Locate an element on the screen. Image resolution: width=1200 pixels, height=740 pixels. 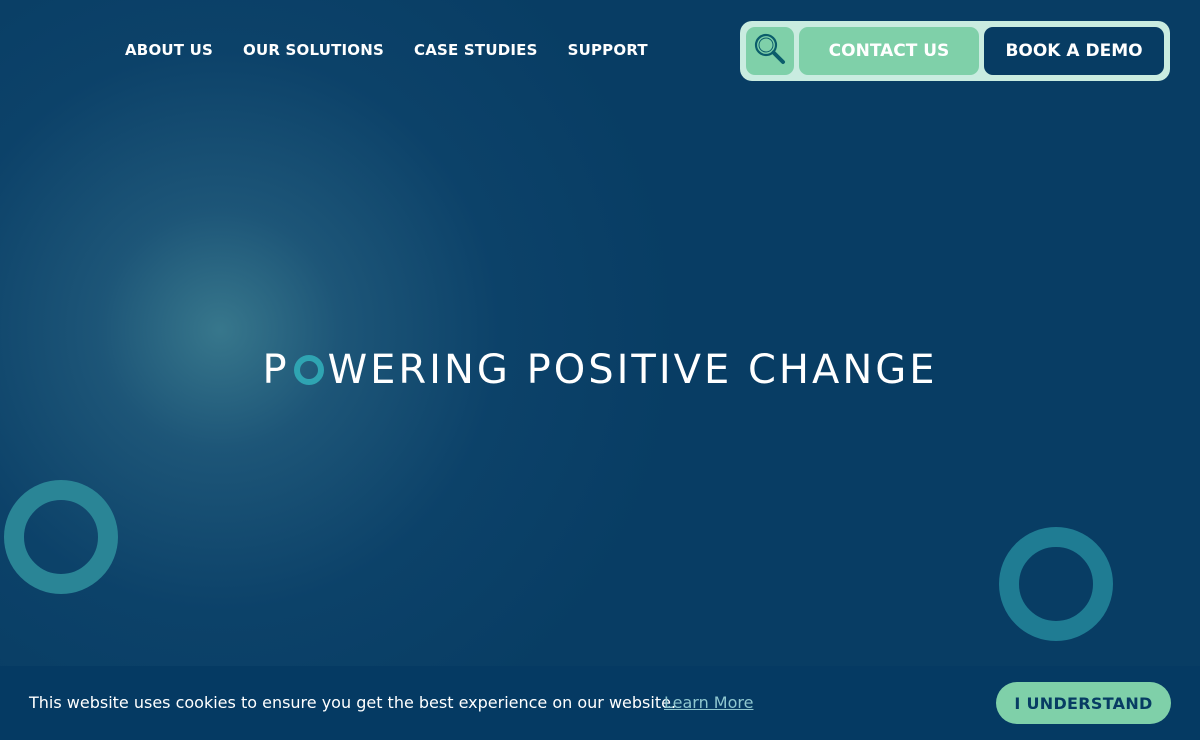
search-icon is located at coordinates (770, 51).